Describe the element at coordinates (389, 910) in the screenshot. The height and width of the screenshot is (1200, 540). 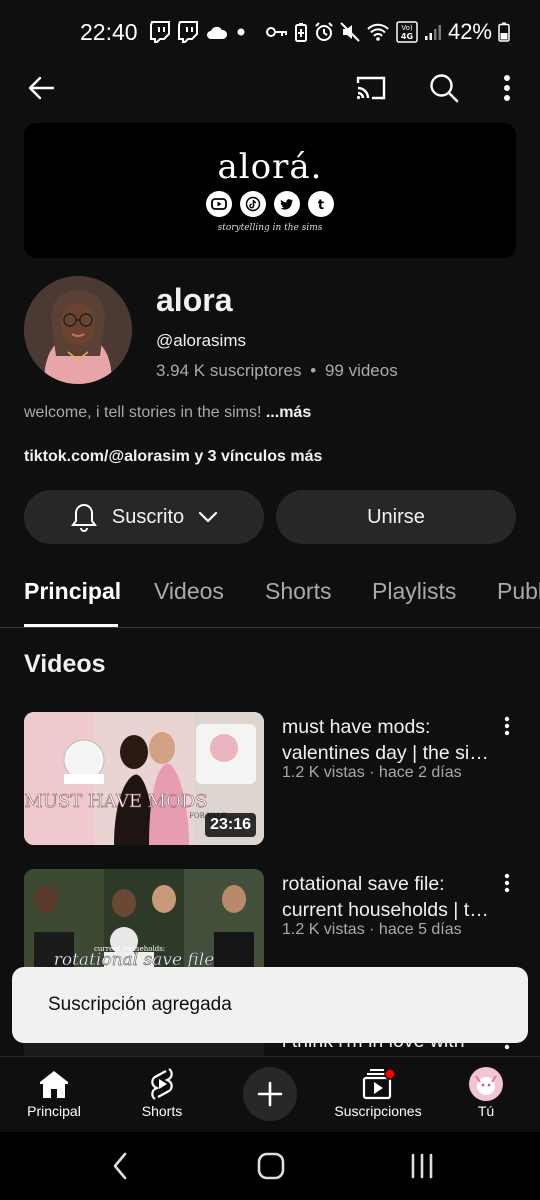
I see `video-title-line-2: current households | the sims 4` at that location.